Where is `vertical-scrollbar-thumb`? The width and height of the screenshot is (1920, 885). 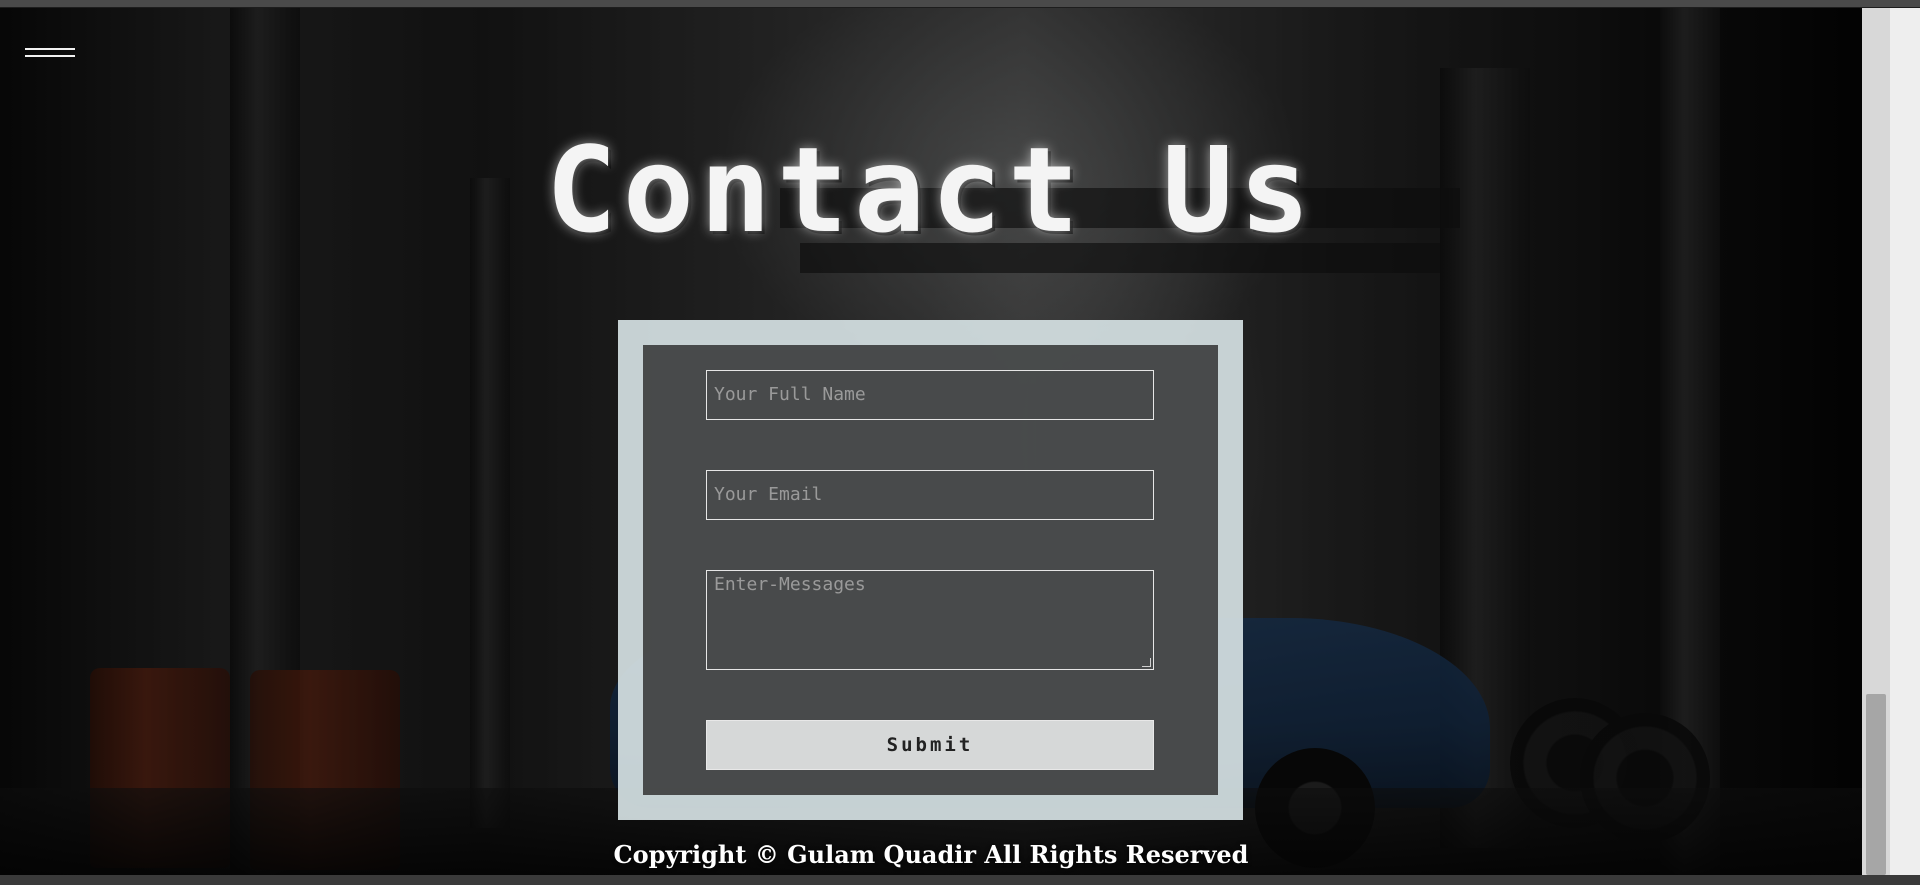 vertical-scrollbar-thumb is located at coordinates (1876, 784).